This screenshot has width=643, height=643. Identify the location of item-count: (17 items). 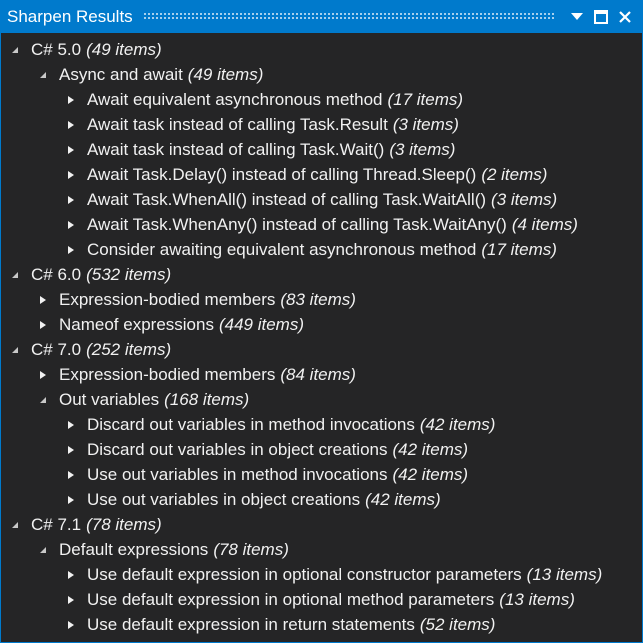
(425, 99).